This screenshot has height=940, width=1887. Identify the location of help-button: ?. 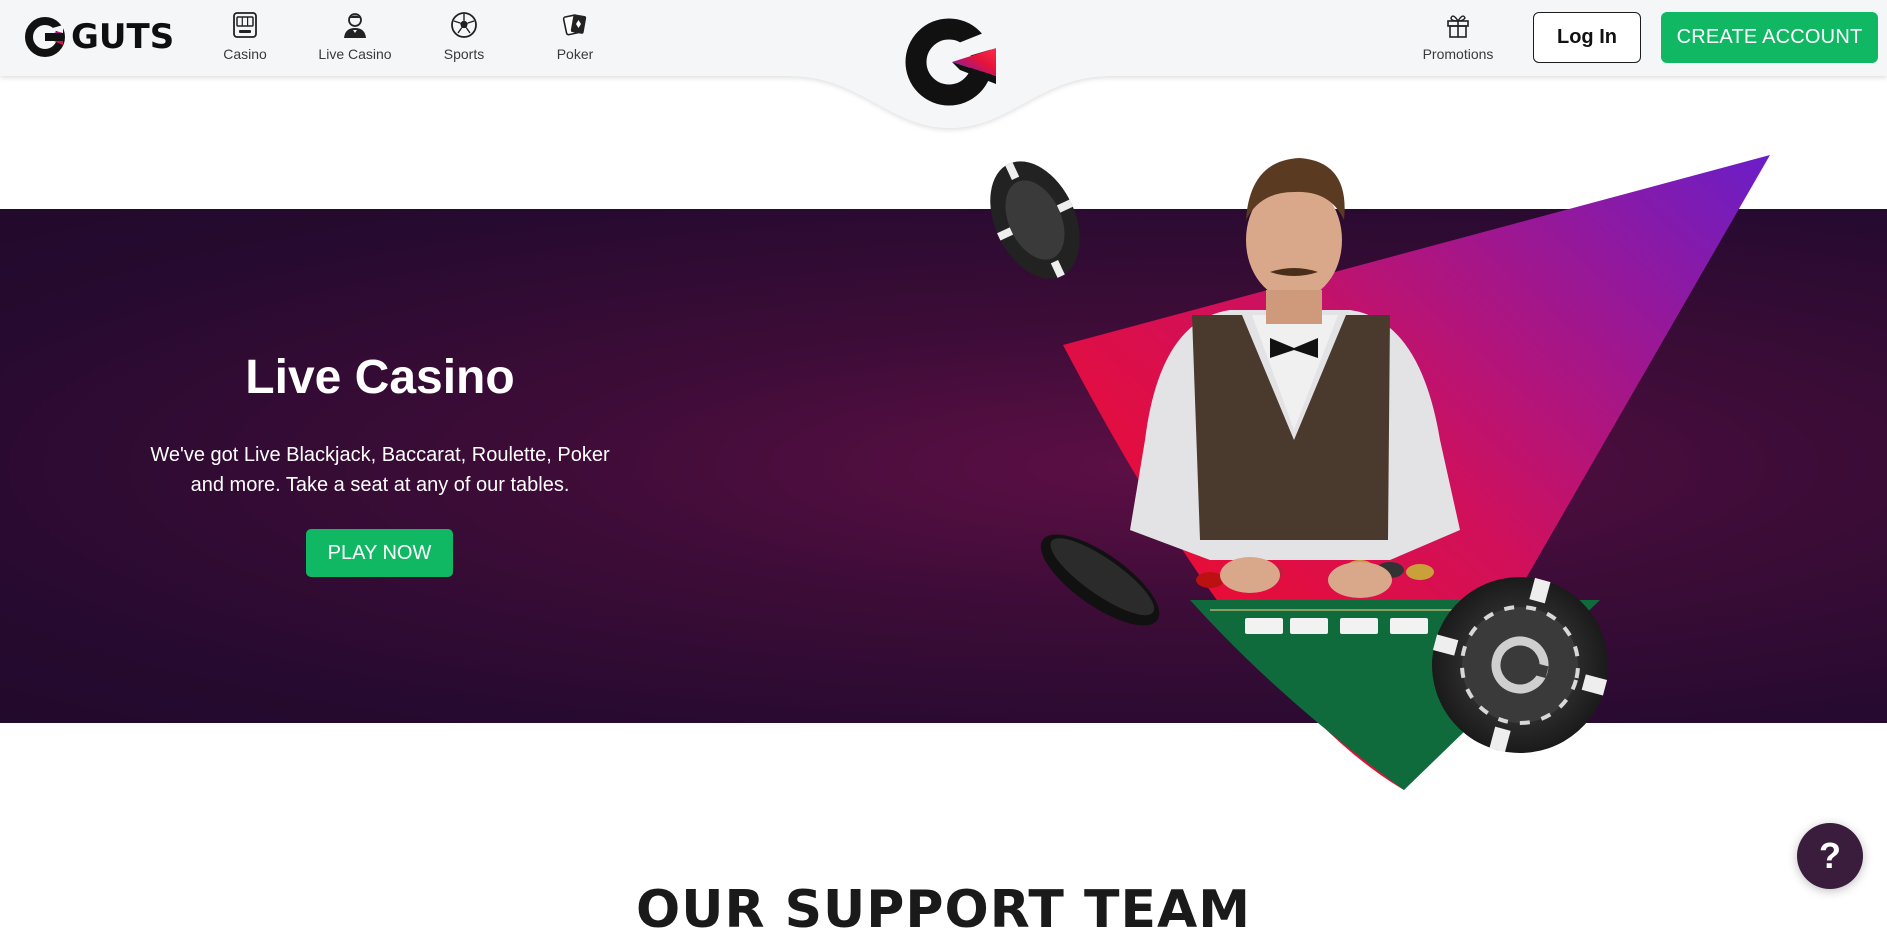
(1830, 856).